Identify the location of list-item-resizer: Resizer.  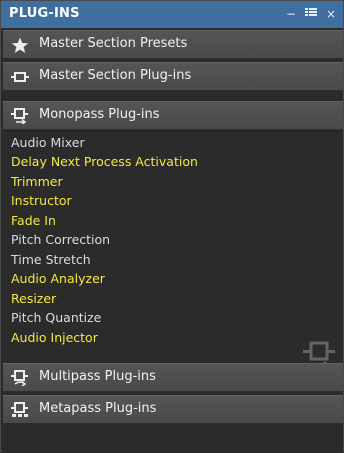
(33, 299).